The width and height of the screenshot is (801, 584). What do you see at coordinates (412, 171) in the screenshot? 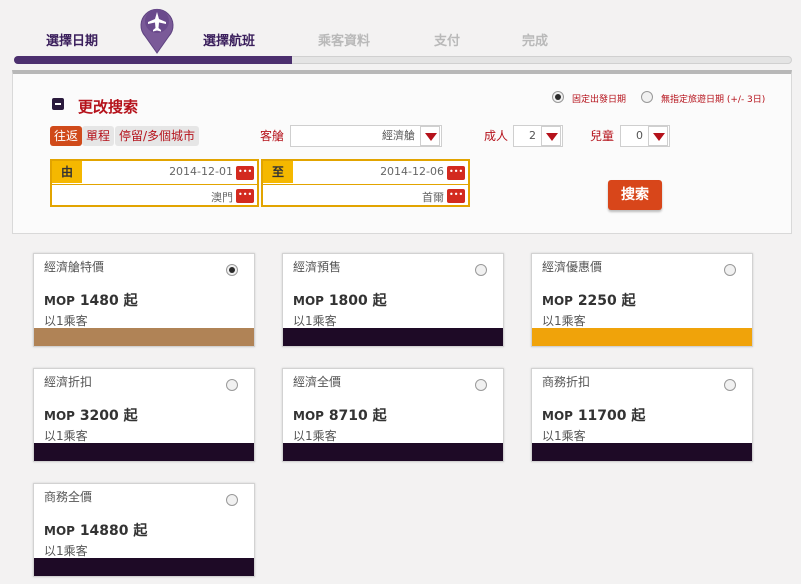
I see `return-date: 2014-12-06` at bounding box center [412, 171].